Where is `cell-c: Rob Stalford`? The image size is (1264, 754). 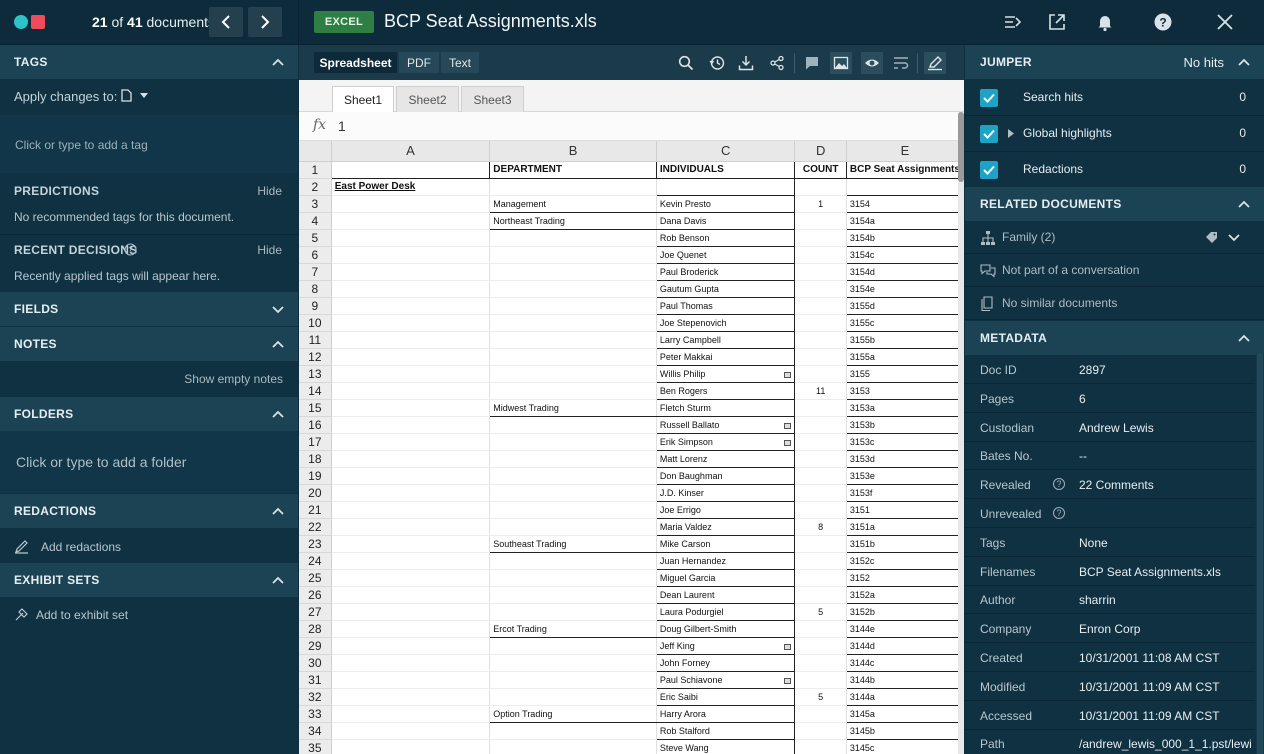 cell-c: Rob Stalford is located at coordinates (725, 731).